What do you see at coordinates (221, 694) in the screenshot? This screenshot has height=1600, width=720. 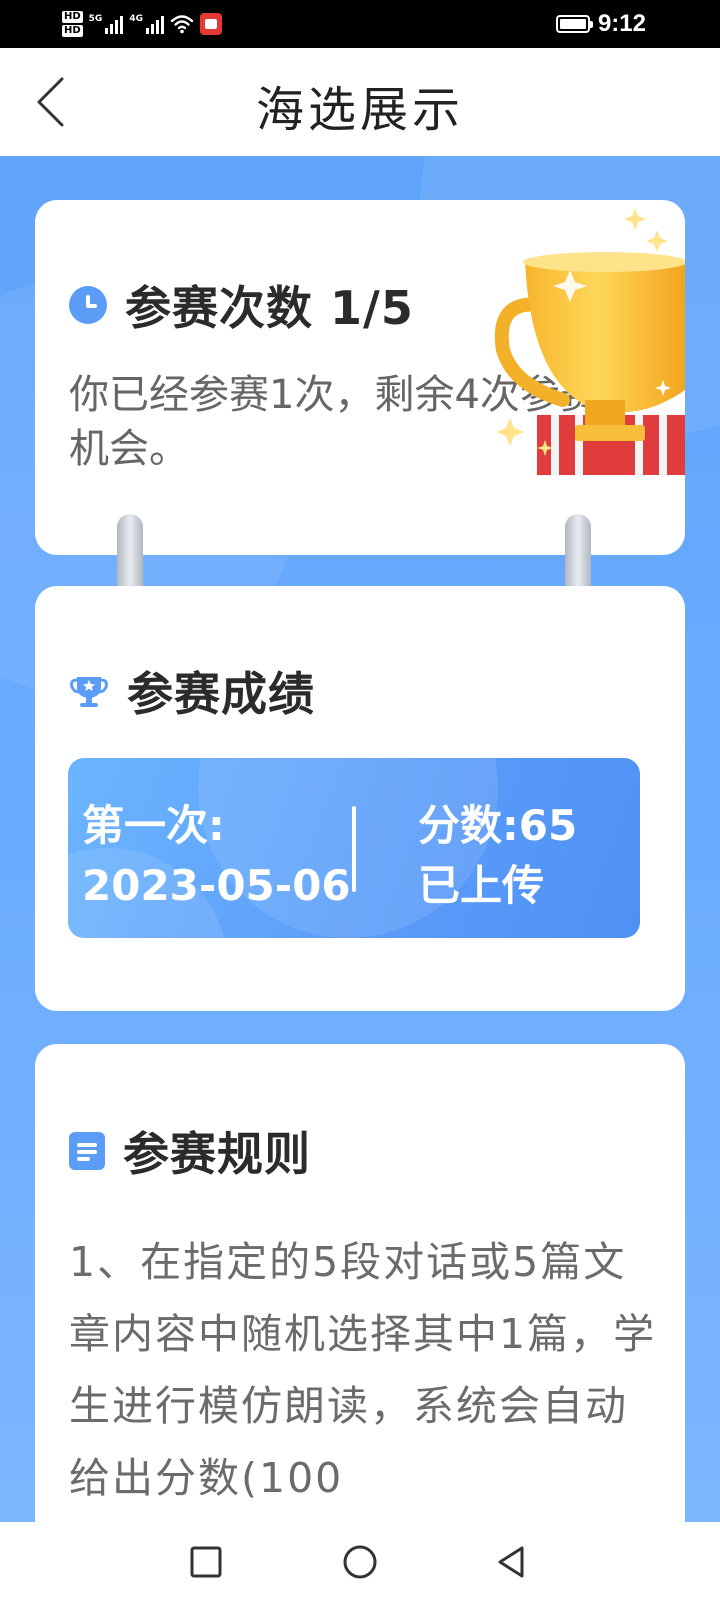 I see `results-heading: 参赛成绩` at bounding box center [221, 694].